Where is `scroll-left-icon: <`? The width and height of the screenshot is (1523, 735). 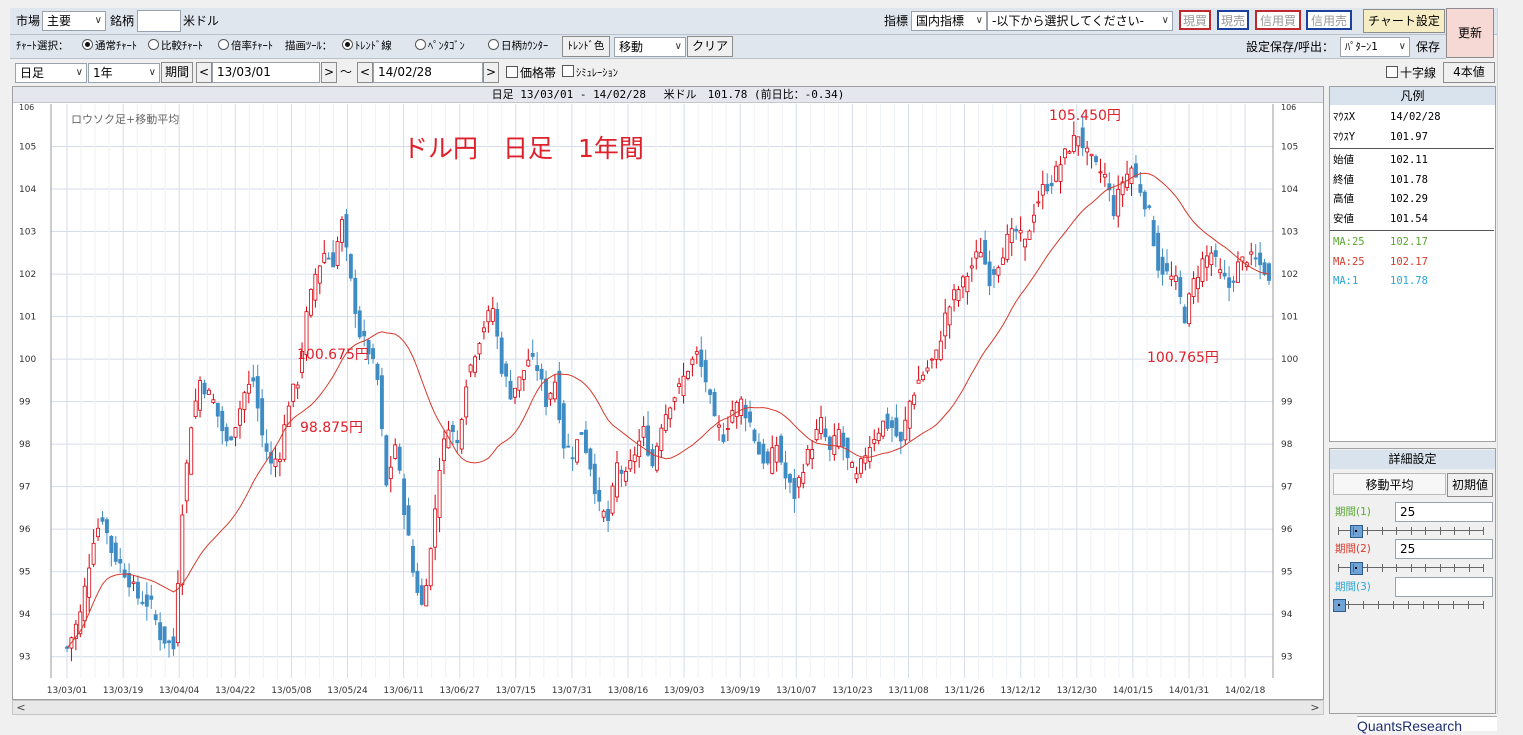
scroll-left-icon: < is located at coordinates (21, 707).